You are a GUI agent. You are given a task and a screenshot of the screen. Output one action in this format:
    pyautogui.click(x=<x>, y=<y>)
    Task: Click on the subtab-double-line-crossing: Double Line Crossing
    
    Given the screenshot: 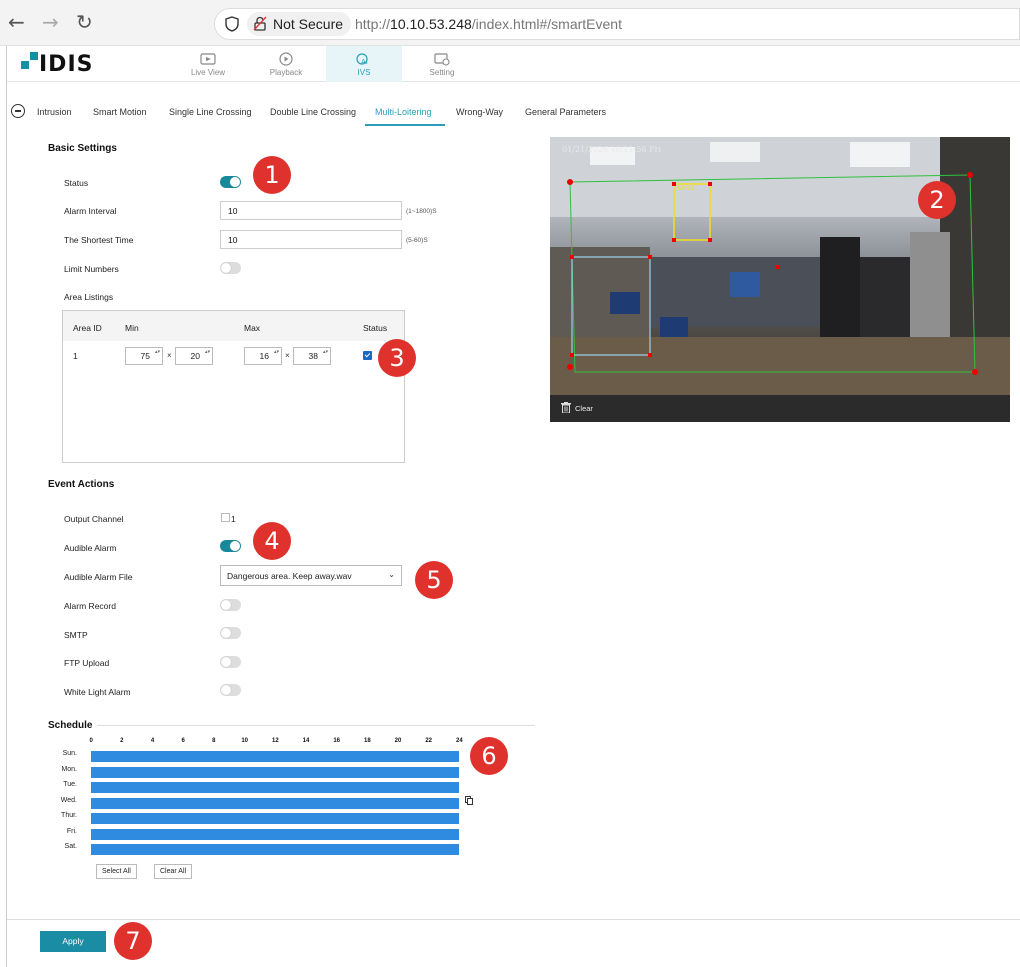 What is the action you would take?
    pyautogui.click(x=313, y=112)
    